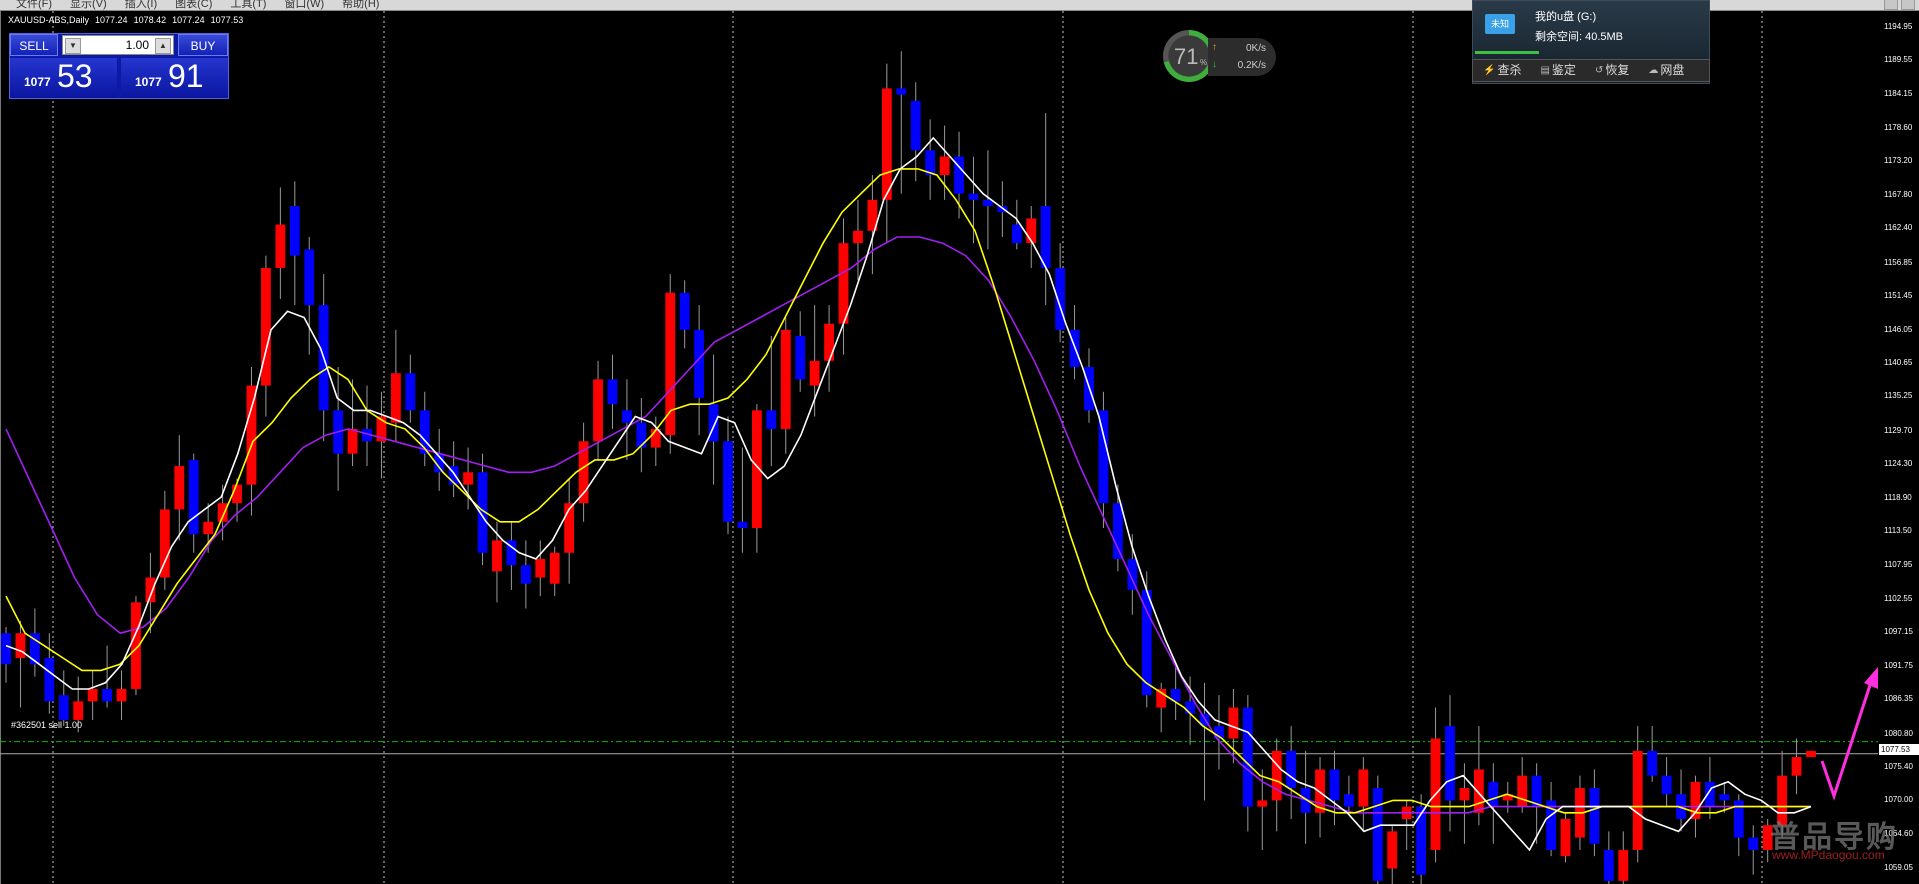 This screenshot has height=884, width=1919. Describe the element at coordinates (119, 66) in the screenshot. I see `one-click-trade-panel: SELL ▼ 1.00 ▲ BUY 1077 53 1077 91` at that location.